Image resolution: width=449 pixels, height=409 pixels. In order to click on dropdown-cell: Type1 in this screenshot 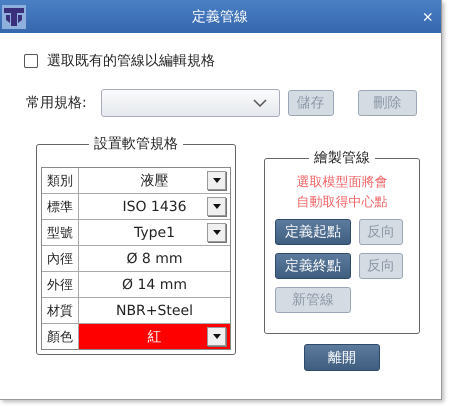, I will do `click(154, 232)`.